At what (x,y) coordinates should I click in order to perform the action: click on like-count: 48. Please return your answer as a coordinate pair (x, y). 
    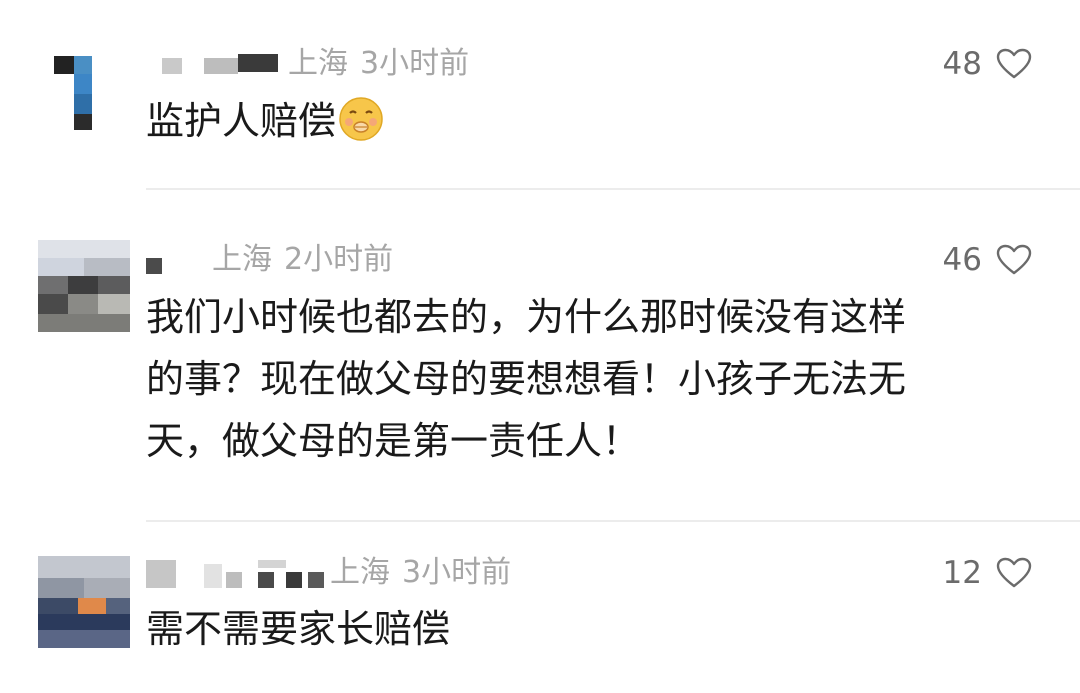
    Looking at the image, I should click on (962, 64).